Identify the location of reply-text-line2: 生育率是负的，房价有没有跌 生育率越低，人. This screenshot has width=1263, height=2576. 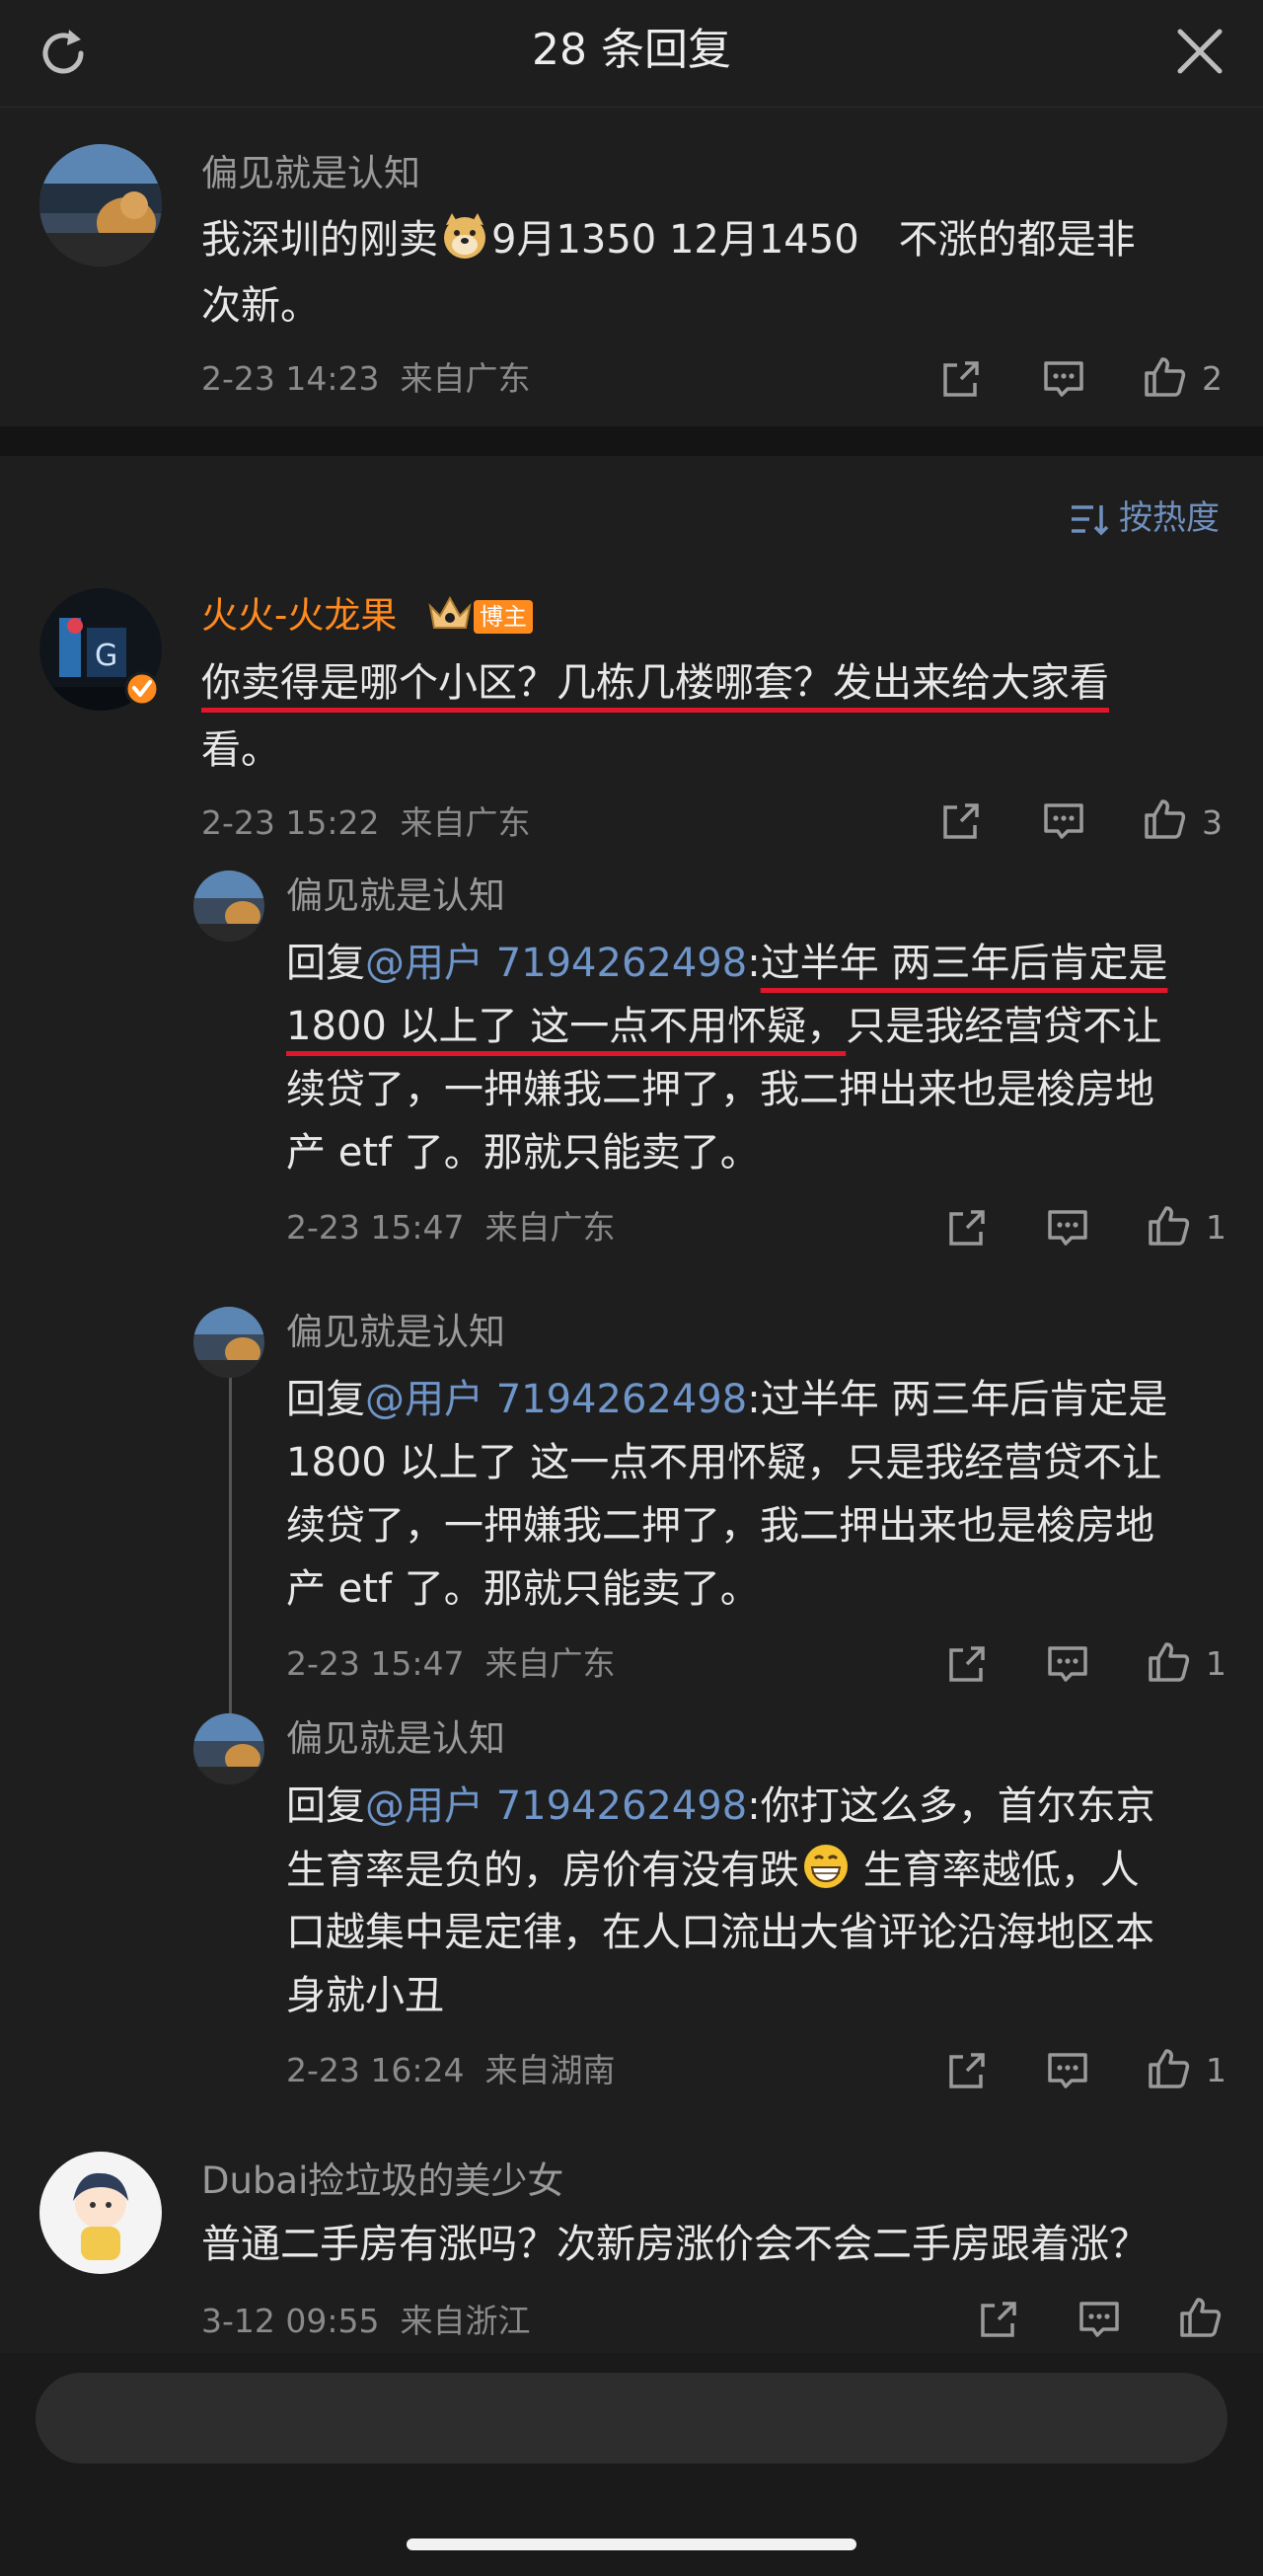
(713, 1870).